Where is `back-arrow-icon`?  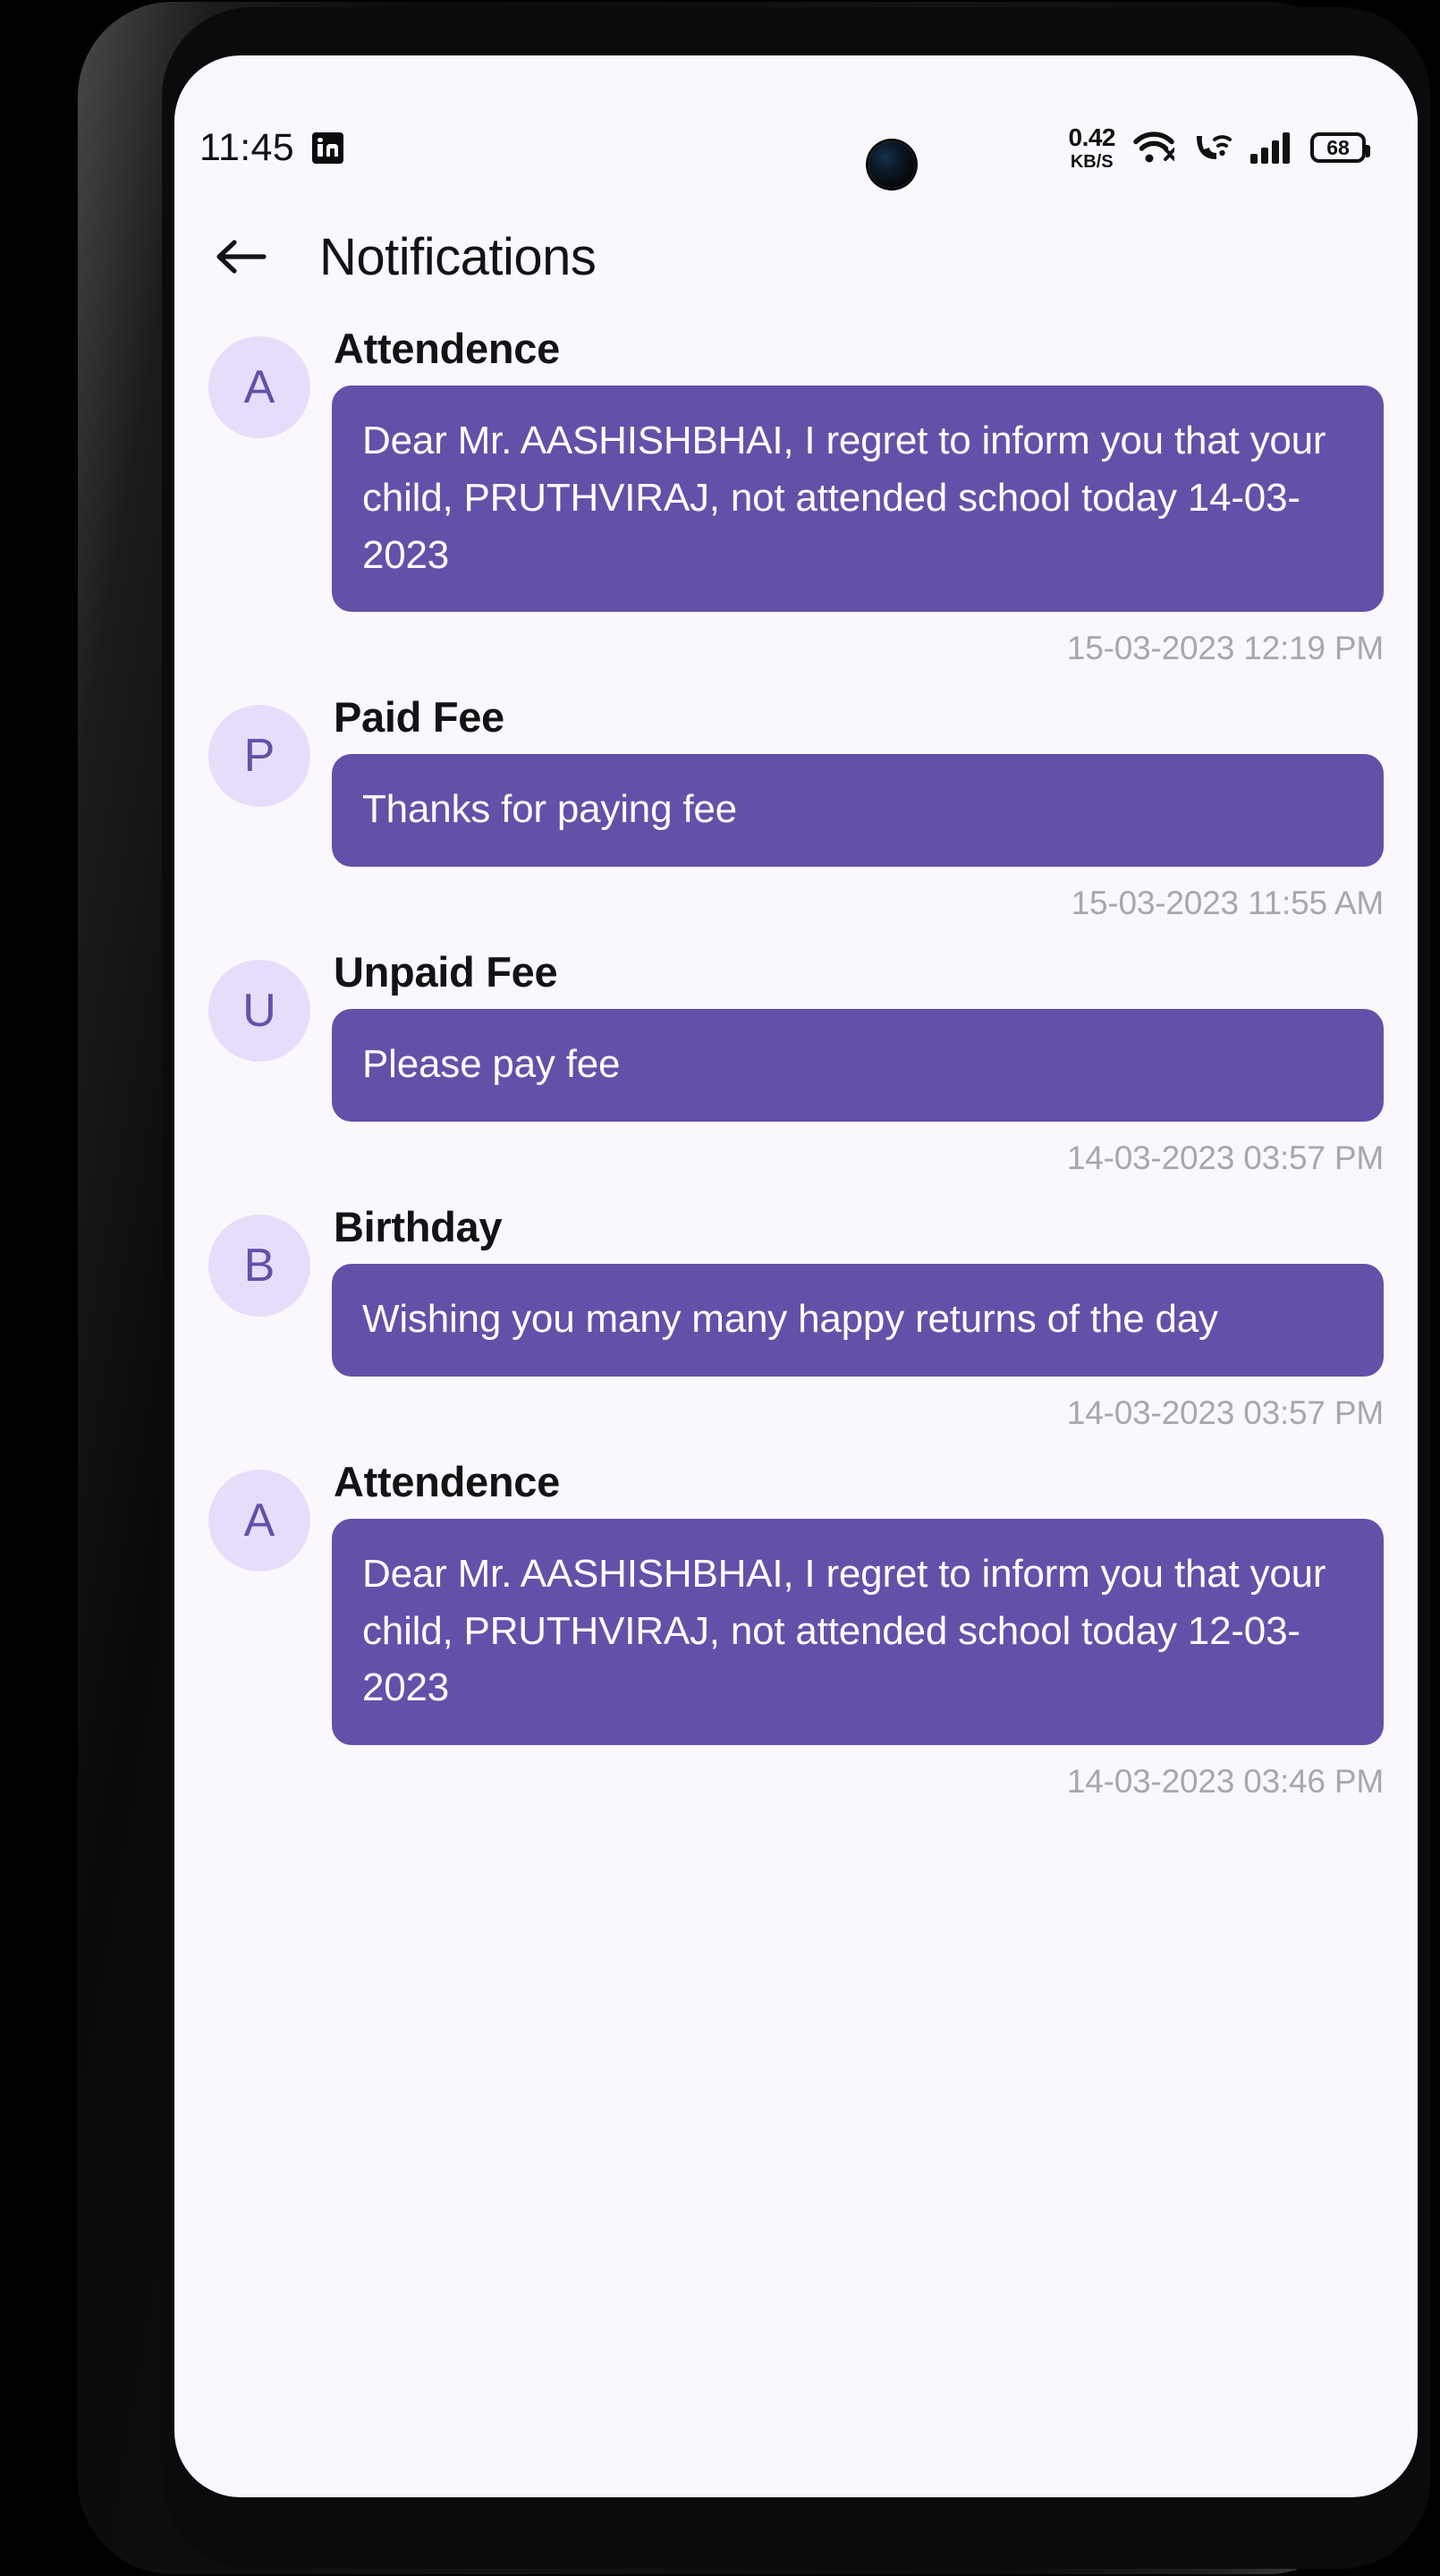 back-arrow-icon is located at coordinates (242, 257).